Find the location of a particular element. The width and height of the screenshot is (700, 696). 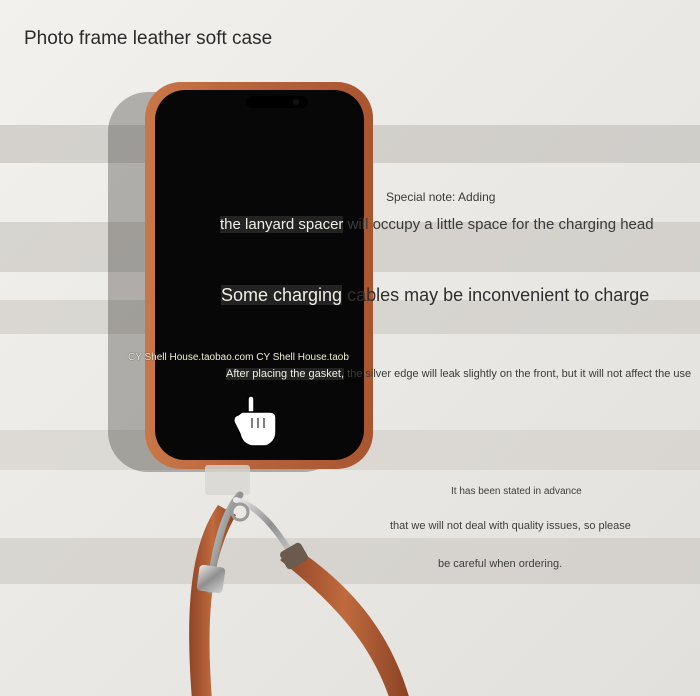

camera-dot is located at coordinates (296, 102).